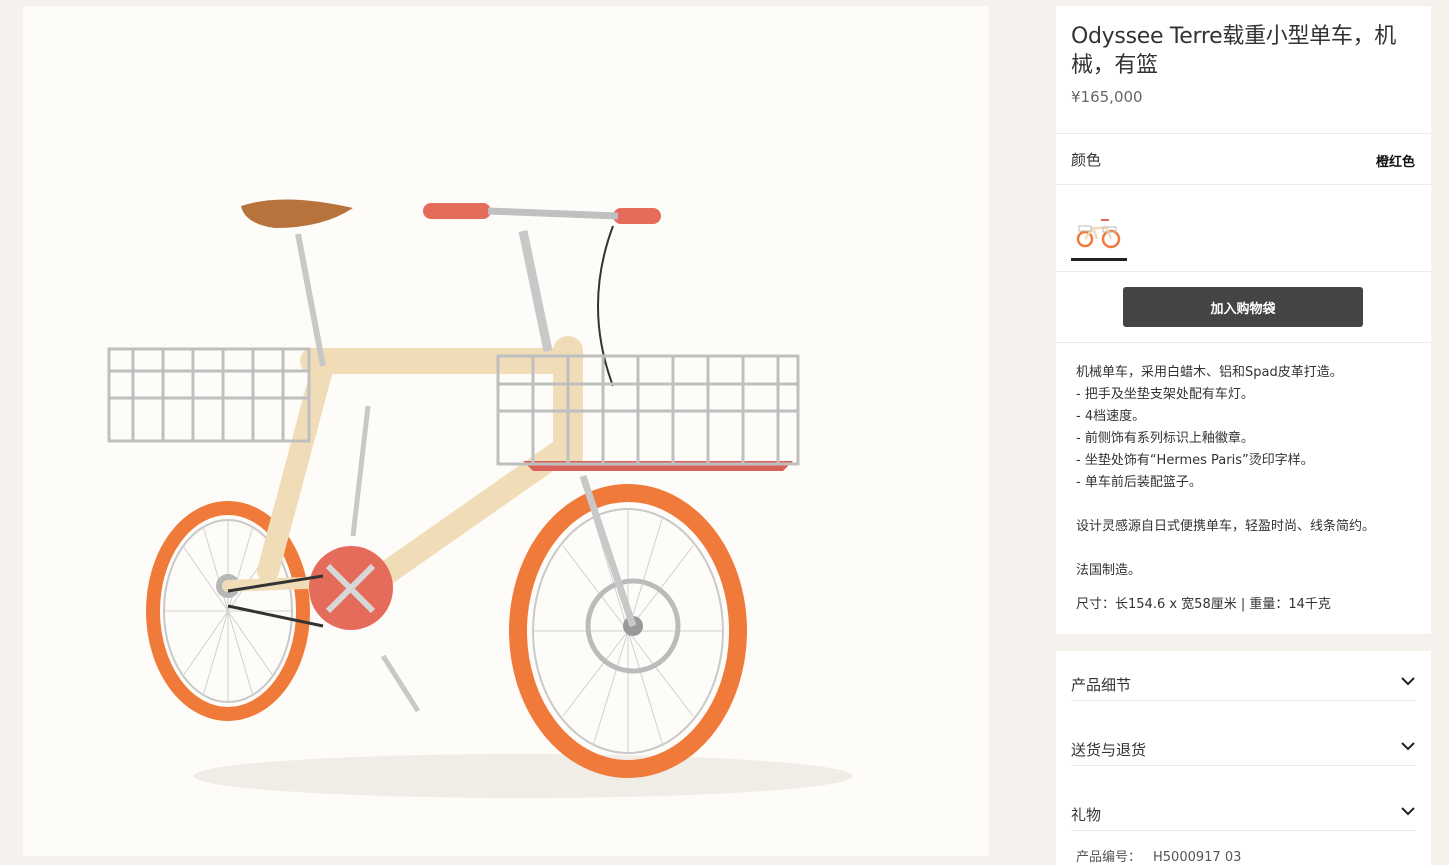  What do you see at coordinates (1203, 604) in the screenshot?
I see `product-dimensions: 尺寸：长154.6 x 宽58厘米 | 重量：14千克` at bounding box center [1203, 604].